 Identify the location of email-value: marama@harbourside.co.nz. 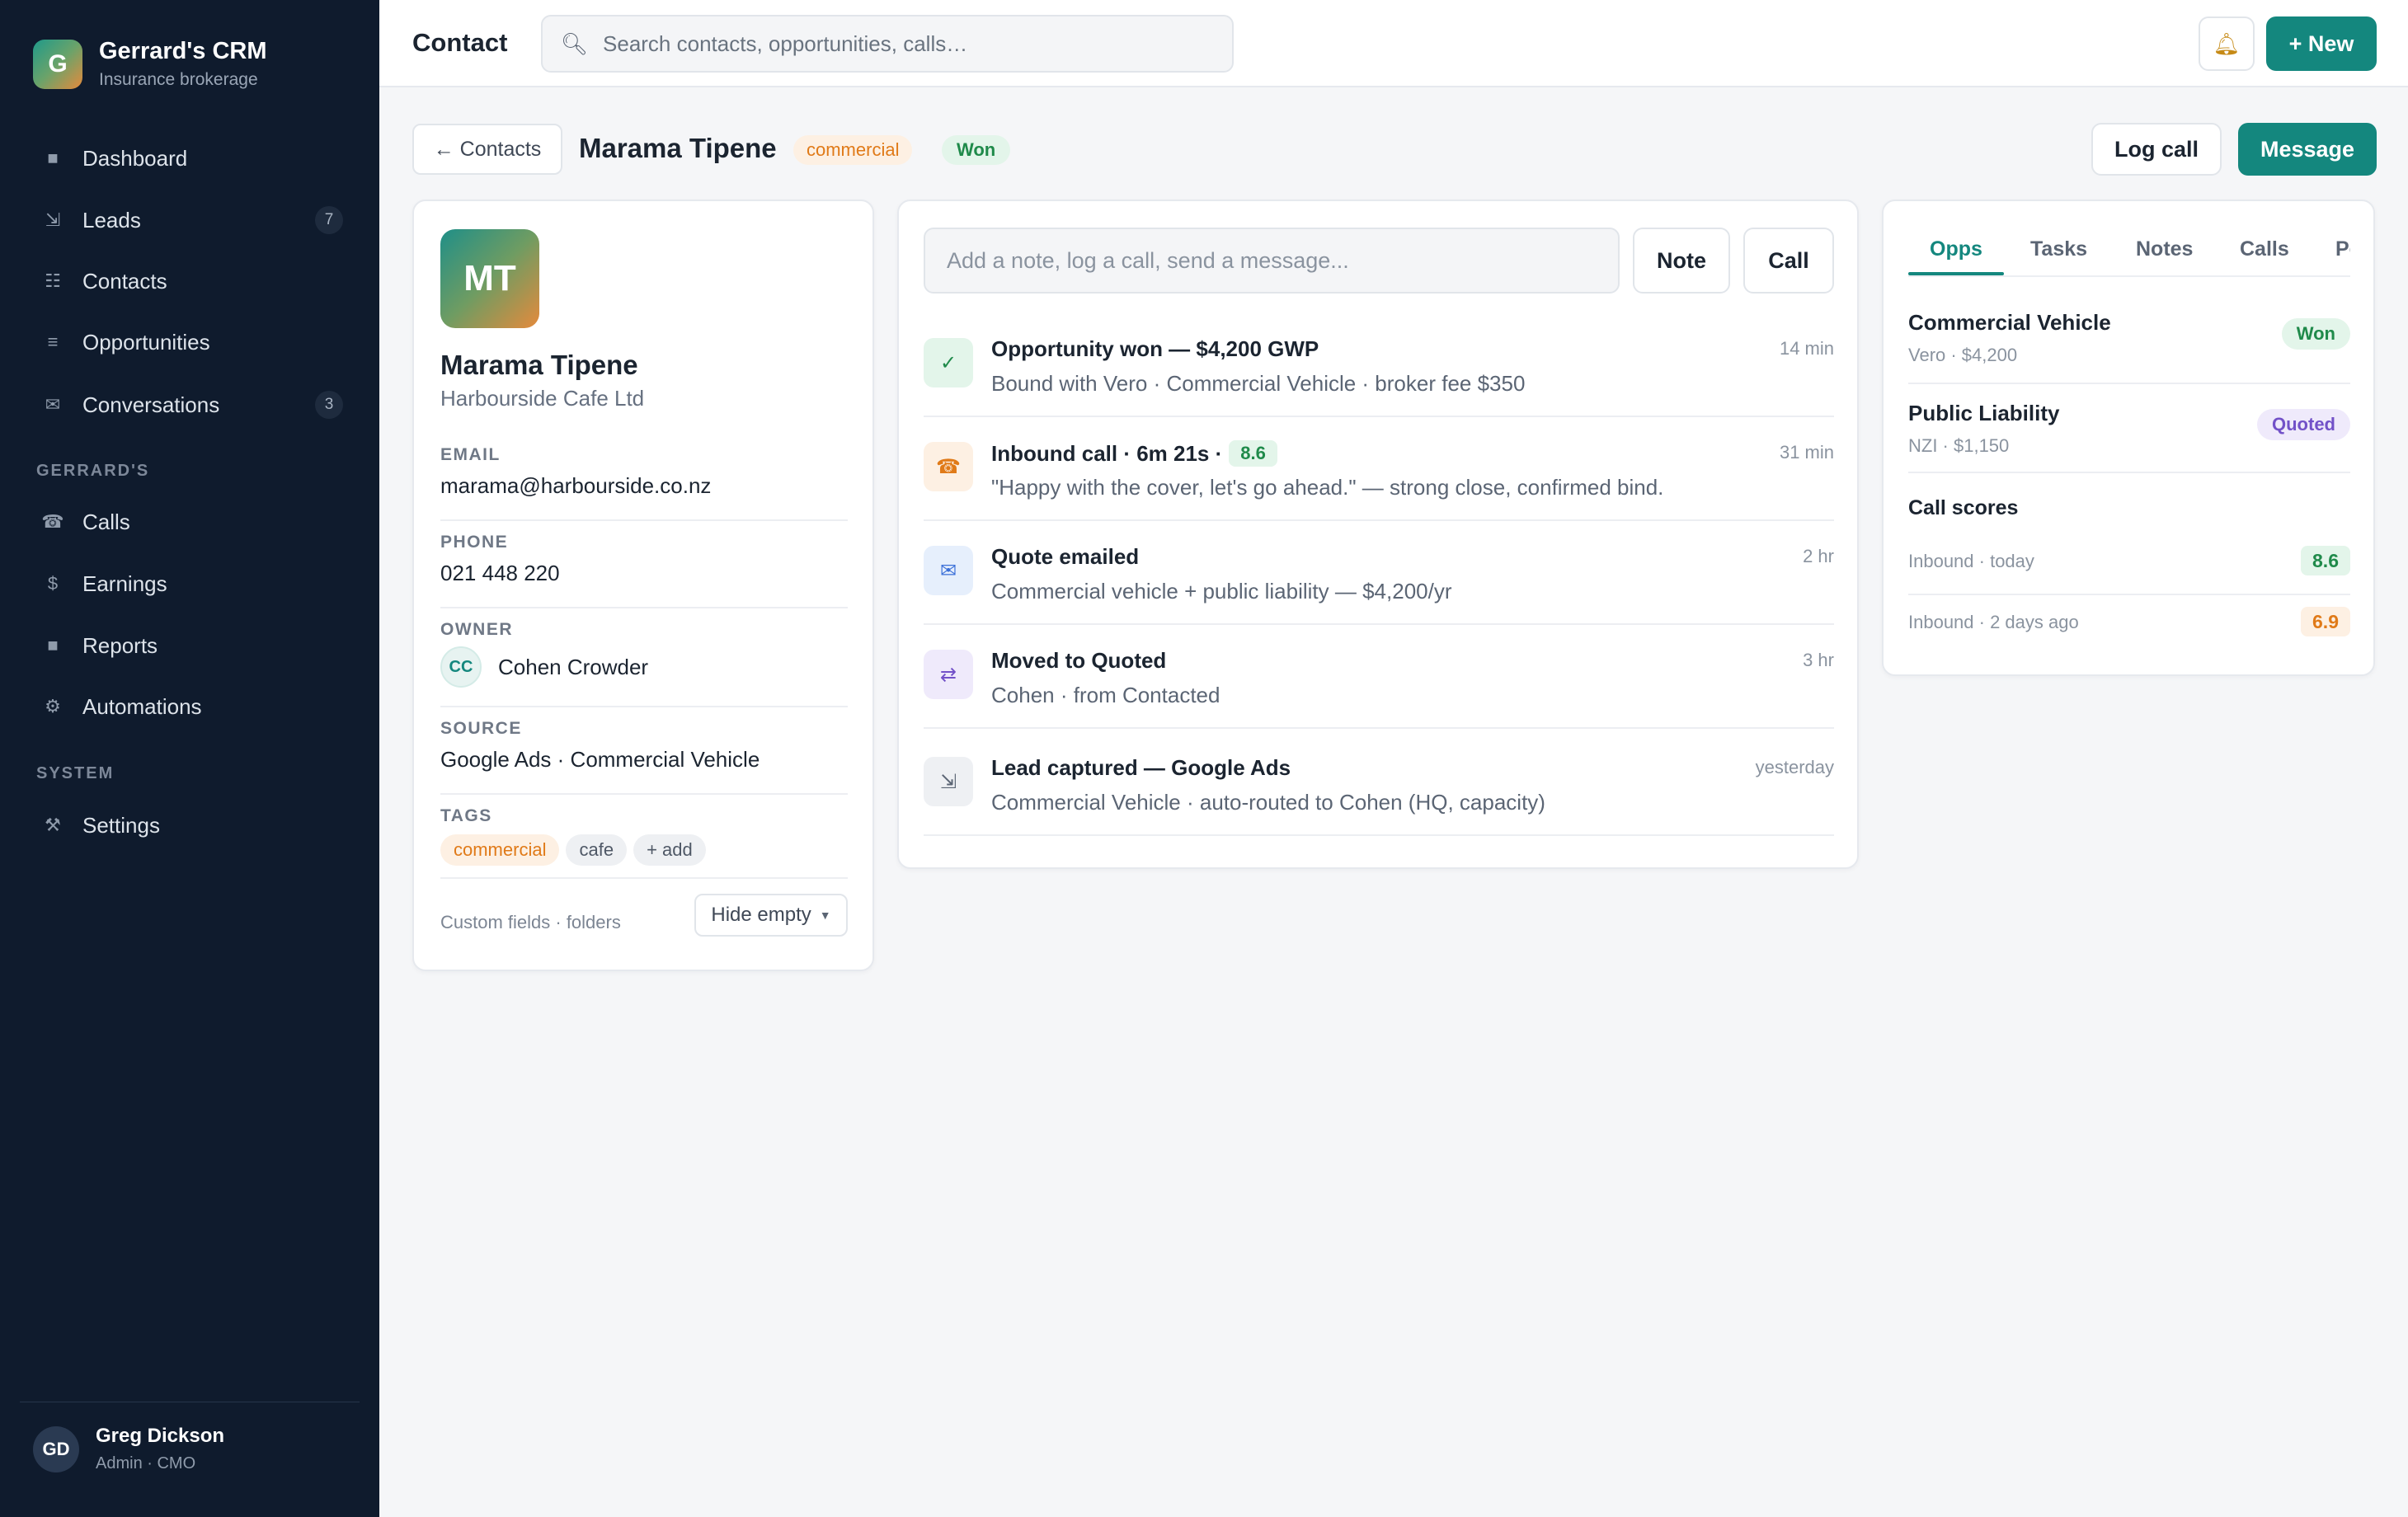
(644, 486).